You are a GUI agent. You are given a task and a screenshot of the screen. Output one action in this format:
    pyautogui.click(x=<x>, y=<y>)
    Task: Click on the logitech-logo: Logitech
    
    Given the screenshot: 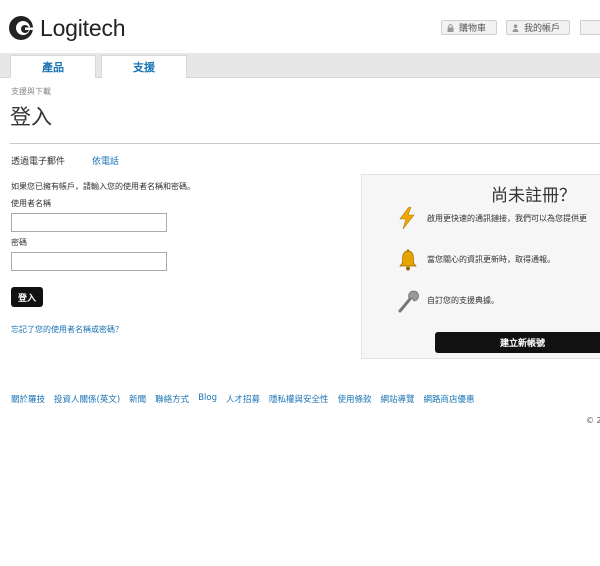 What is the action you would take?
    pyautogui.click(x=67, y=28)
    